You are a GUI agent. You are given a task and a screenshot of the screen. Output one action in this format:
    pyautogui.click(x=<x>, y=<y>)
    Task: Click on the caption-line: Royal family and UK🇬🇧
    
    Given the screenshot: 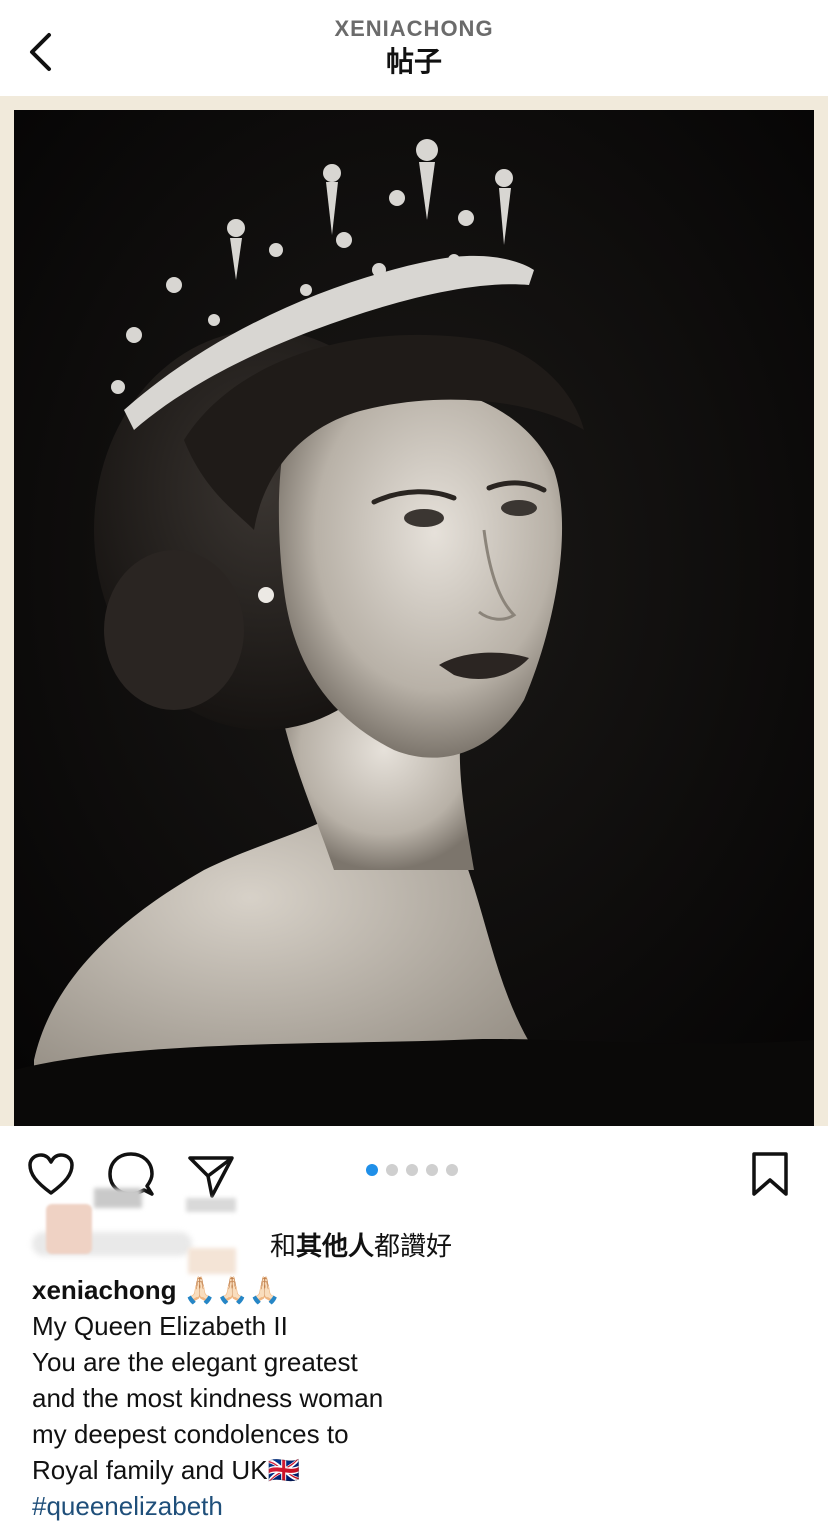 What is the action you would take?
    pyautogui.click(x=166, y=1470)
    